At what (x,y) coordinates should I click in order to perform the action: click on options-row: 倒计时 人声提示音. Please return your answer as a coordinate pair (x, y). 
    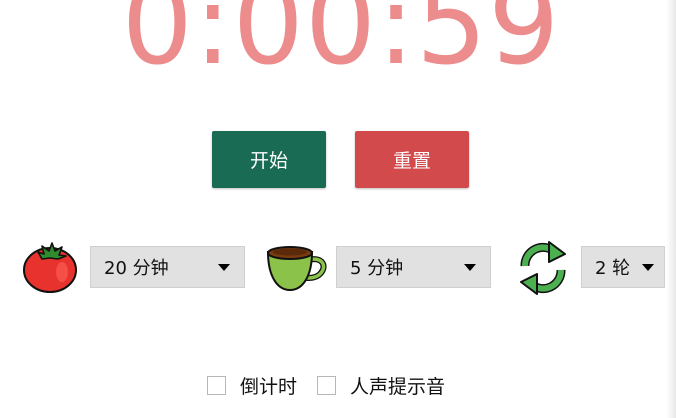
    Looking at the image, I should click on (336, 385).